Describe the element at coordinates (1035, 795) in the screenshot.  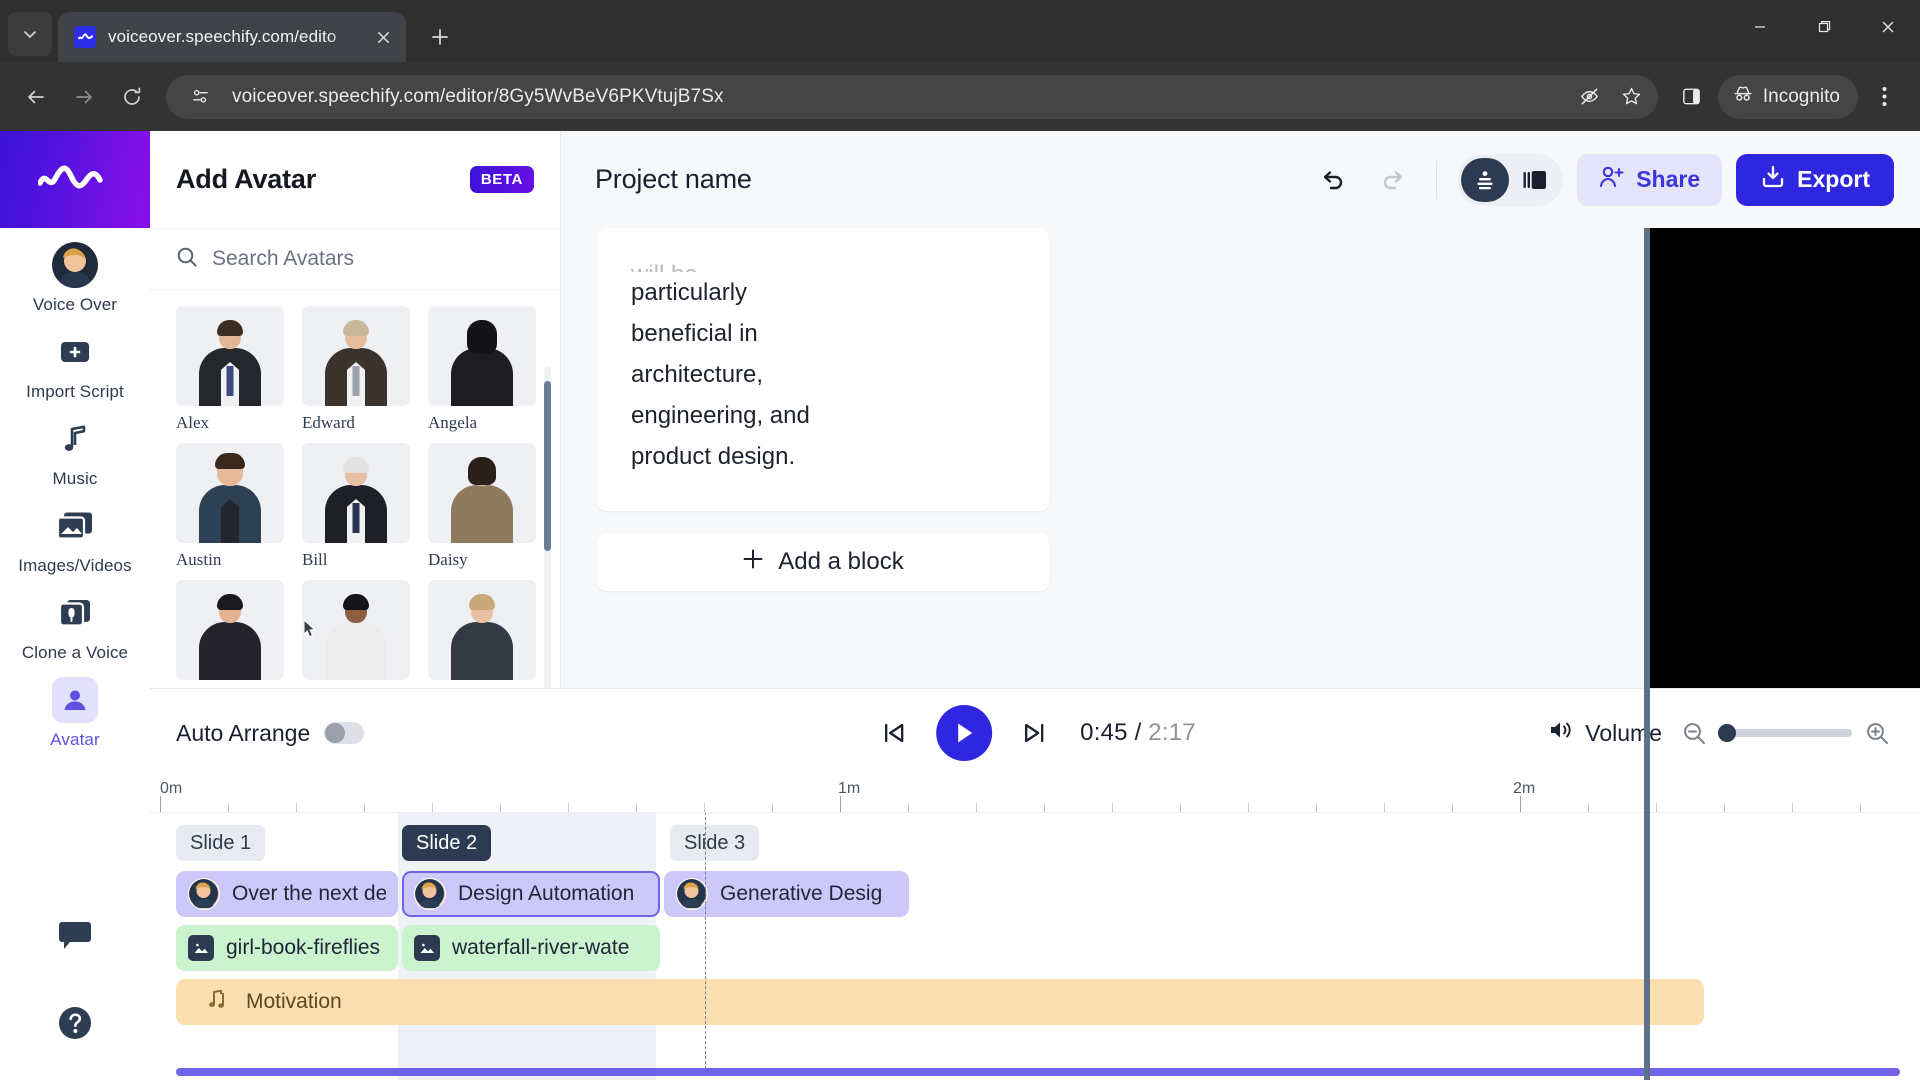
I see `timeline-ruler: 0m 1m 2m` at that location.